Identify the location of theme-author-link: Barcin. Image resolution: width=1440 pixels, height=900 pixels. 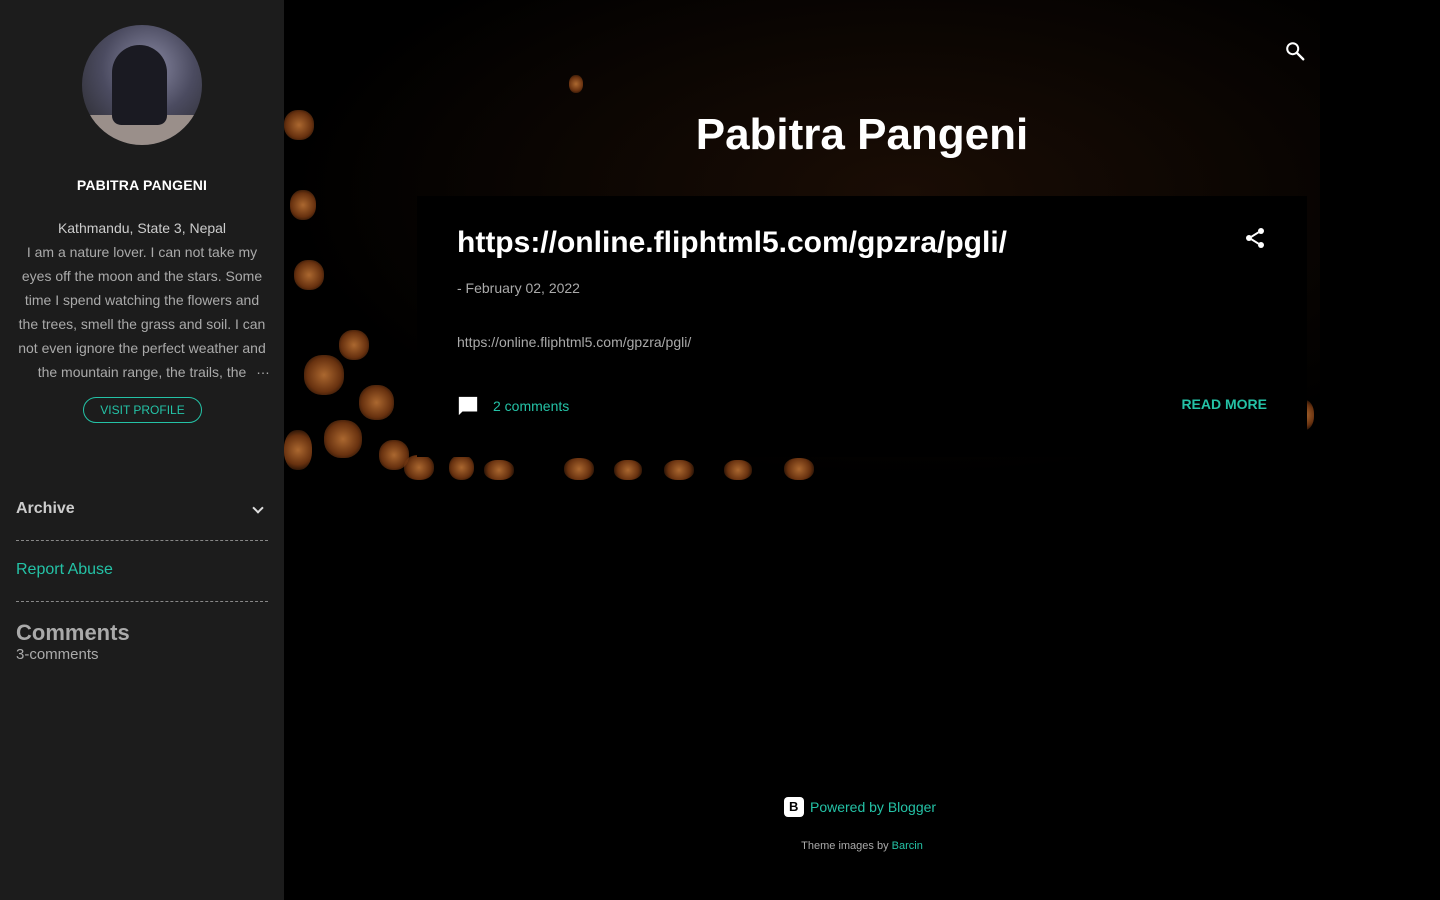
(907, 846).